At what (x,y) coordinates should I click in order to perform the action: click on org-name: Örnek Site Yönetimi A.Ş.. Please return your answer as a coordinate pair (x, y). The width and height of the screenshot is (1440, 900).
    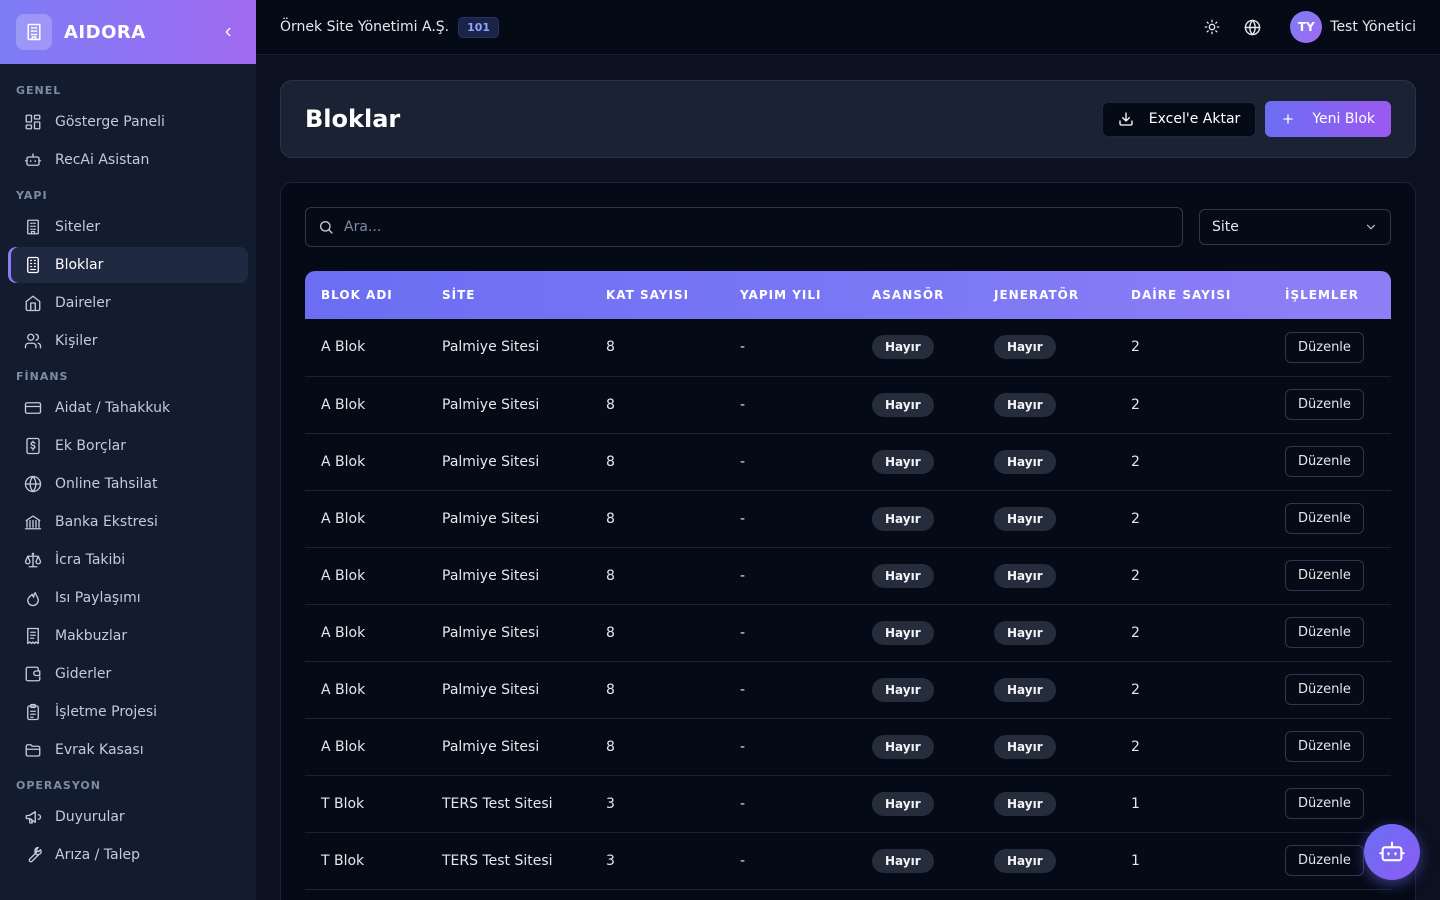
    Looking at the image, I should click on (364, 27).